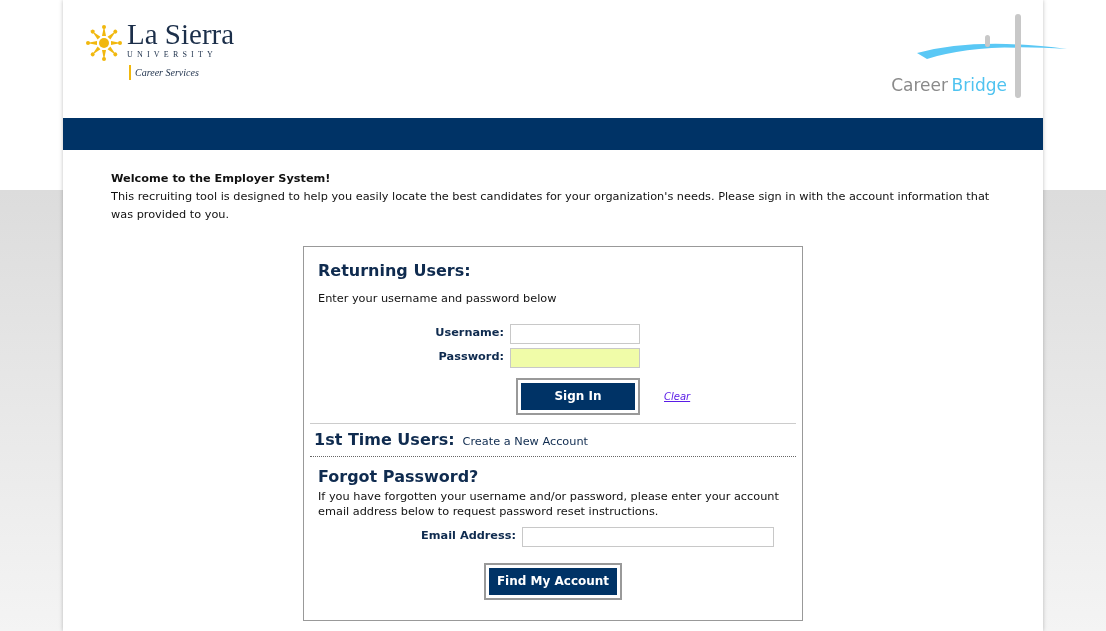  What do you see at coordinates (172, 55) in the screenshot?
I see `logo-subname: UNIVERSITY` at bounding box center [172, 55].